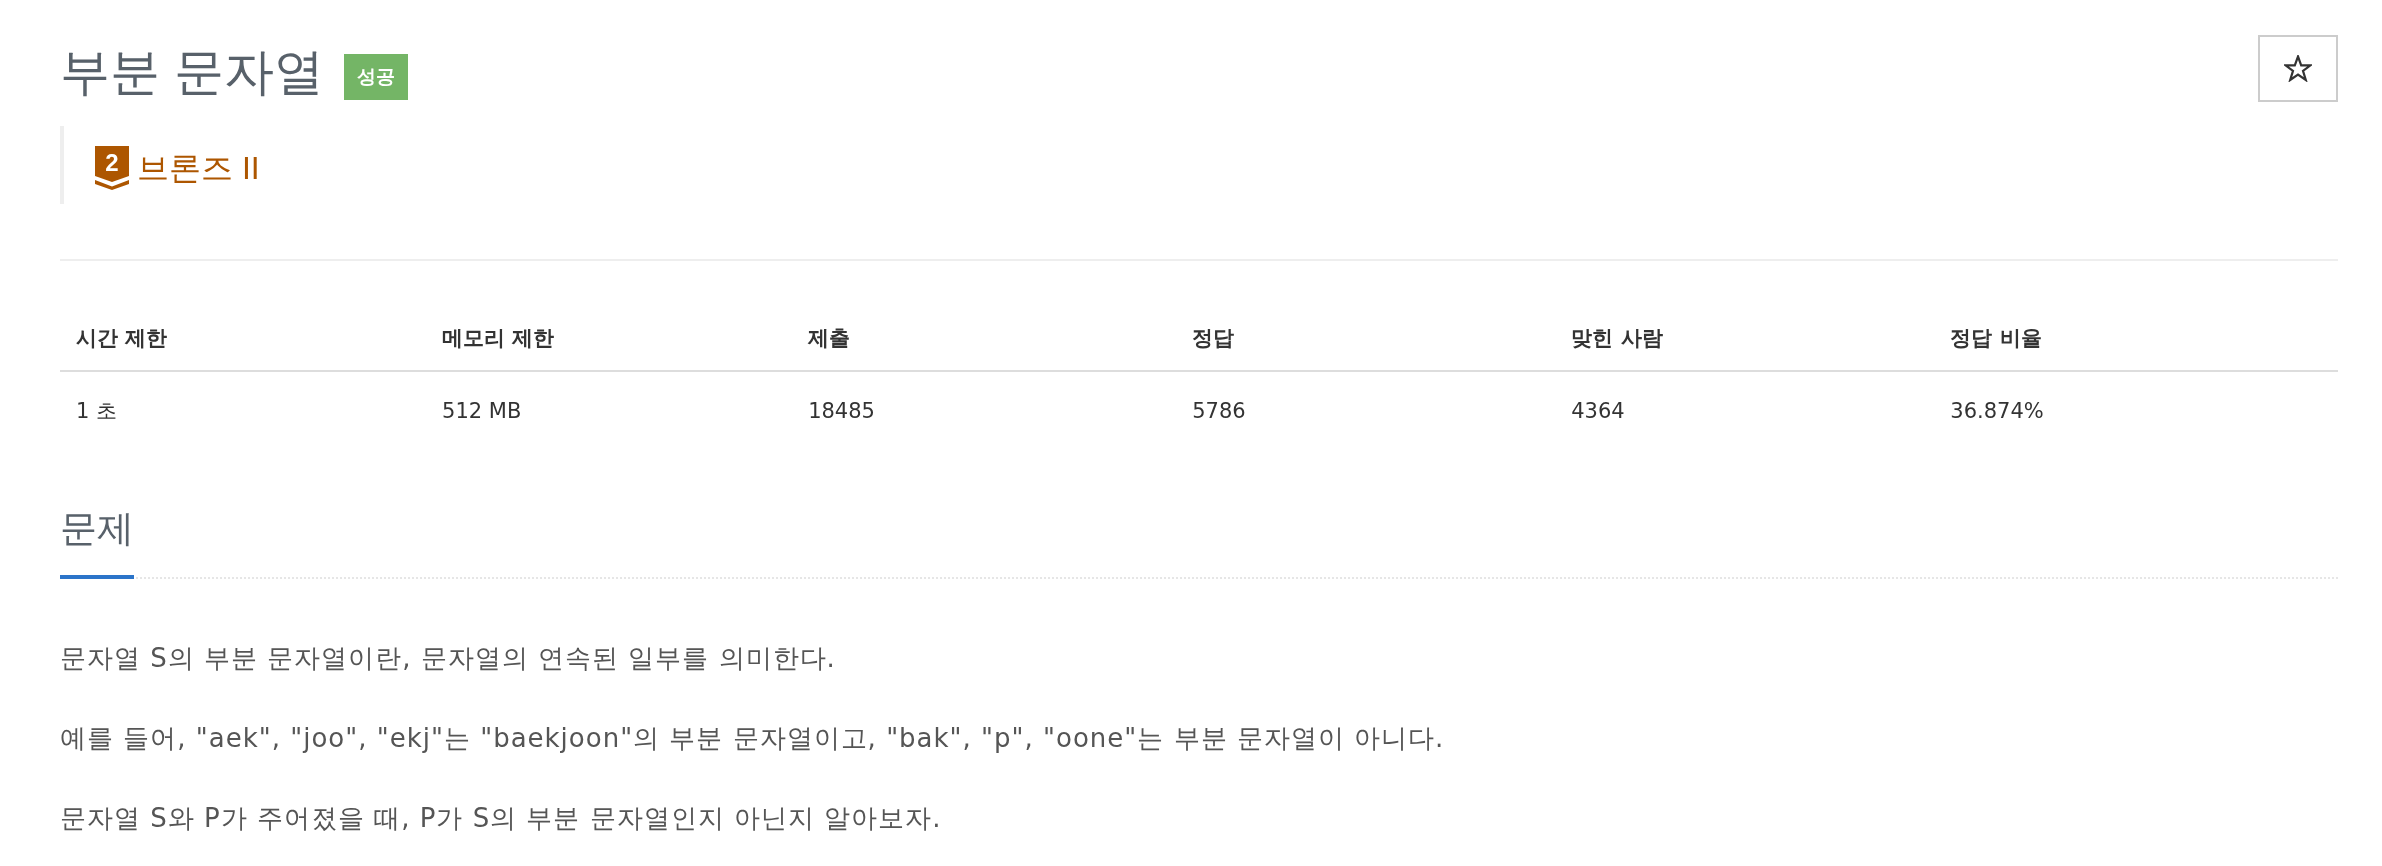 The width and height of the screenshot is (2382, 866). Describe the element at coordinates (1366, 339) in the screenshot. I see `column-header: 정답` at that location.